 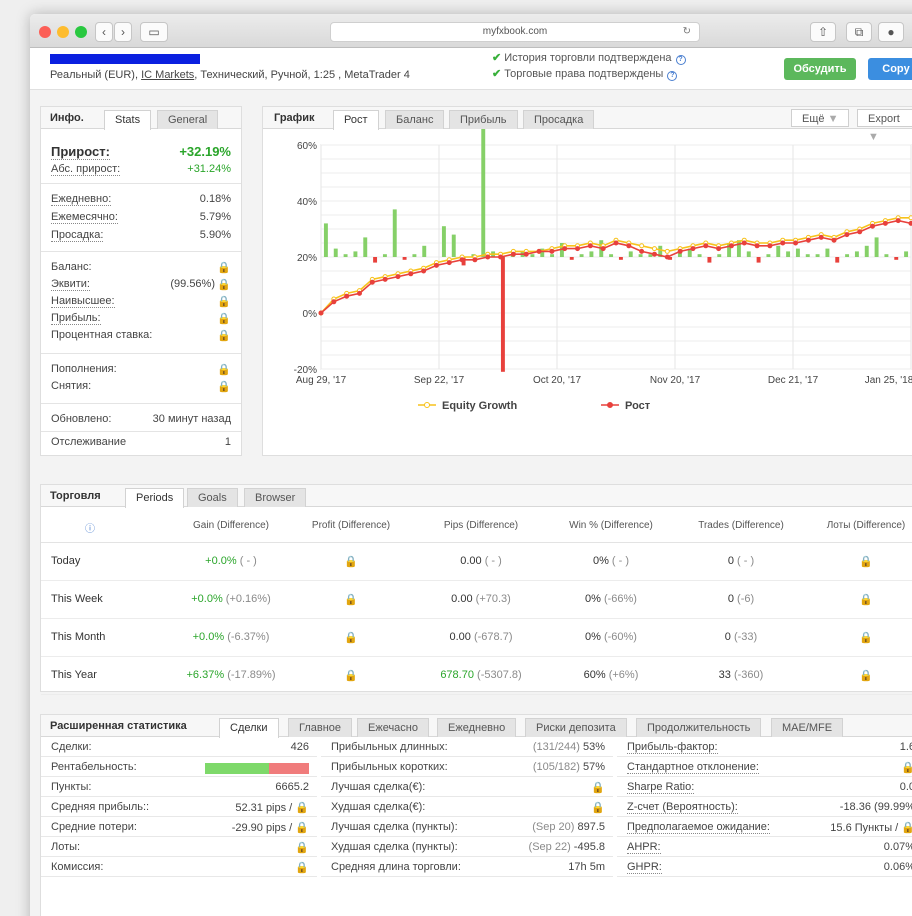 I want to click on column-header: Win % (Difference), so click(x=611, y=525).